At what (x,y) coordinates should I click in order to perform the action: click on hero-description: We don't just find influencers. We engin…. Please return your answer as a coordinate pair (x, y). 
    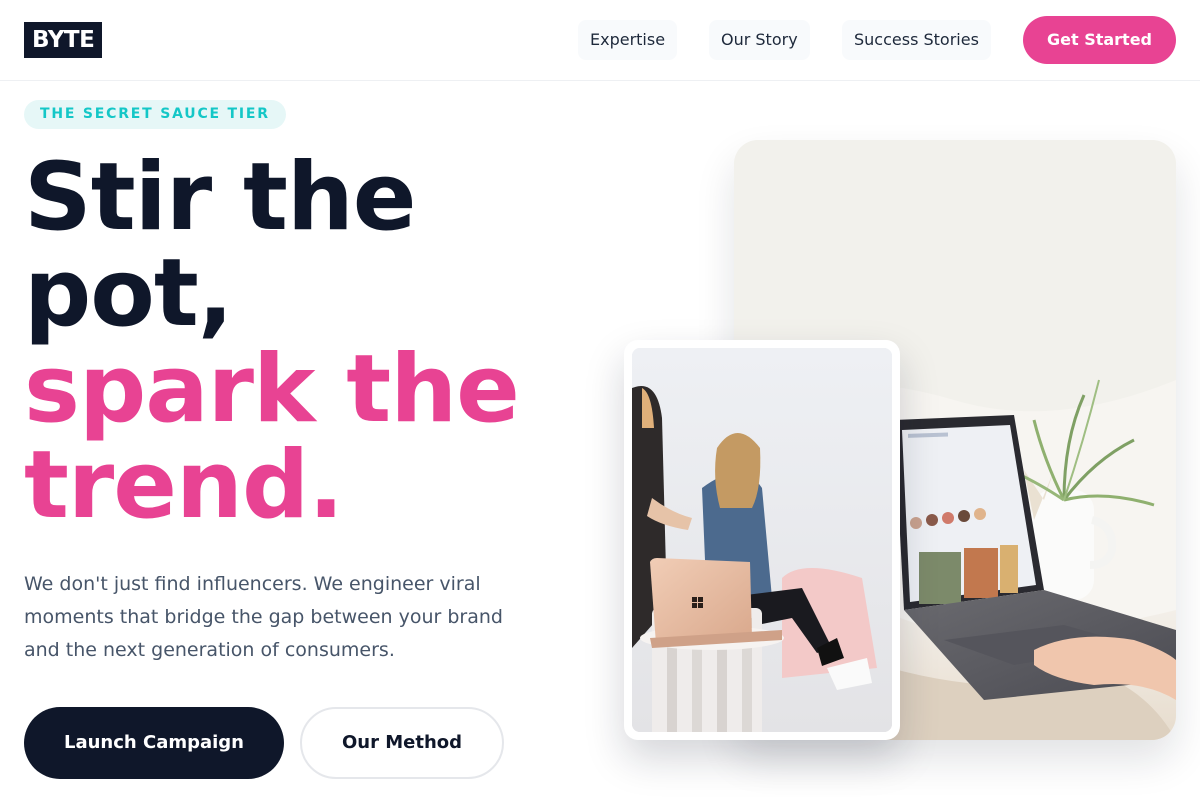
    Looking at the image, I should click on (263, 617).